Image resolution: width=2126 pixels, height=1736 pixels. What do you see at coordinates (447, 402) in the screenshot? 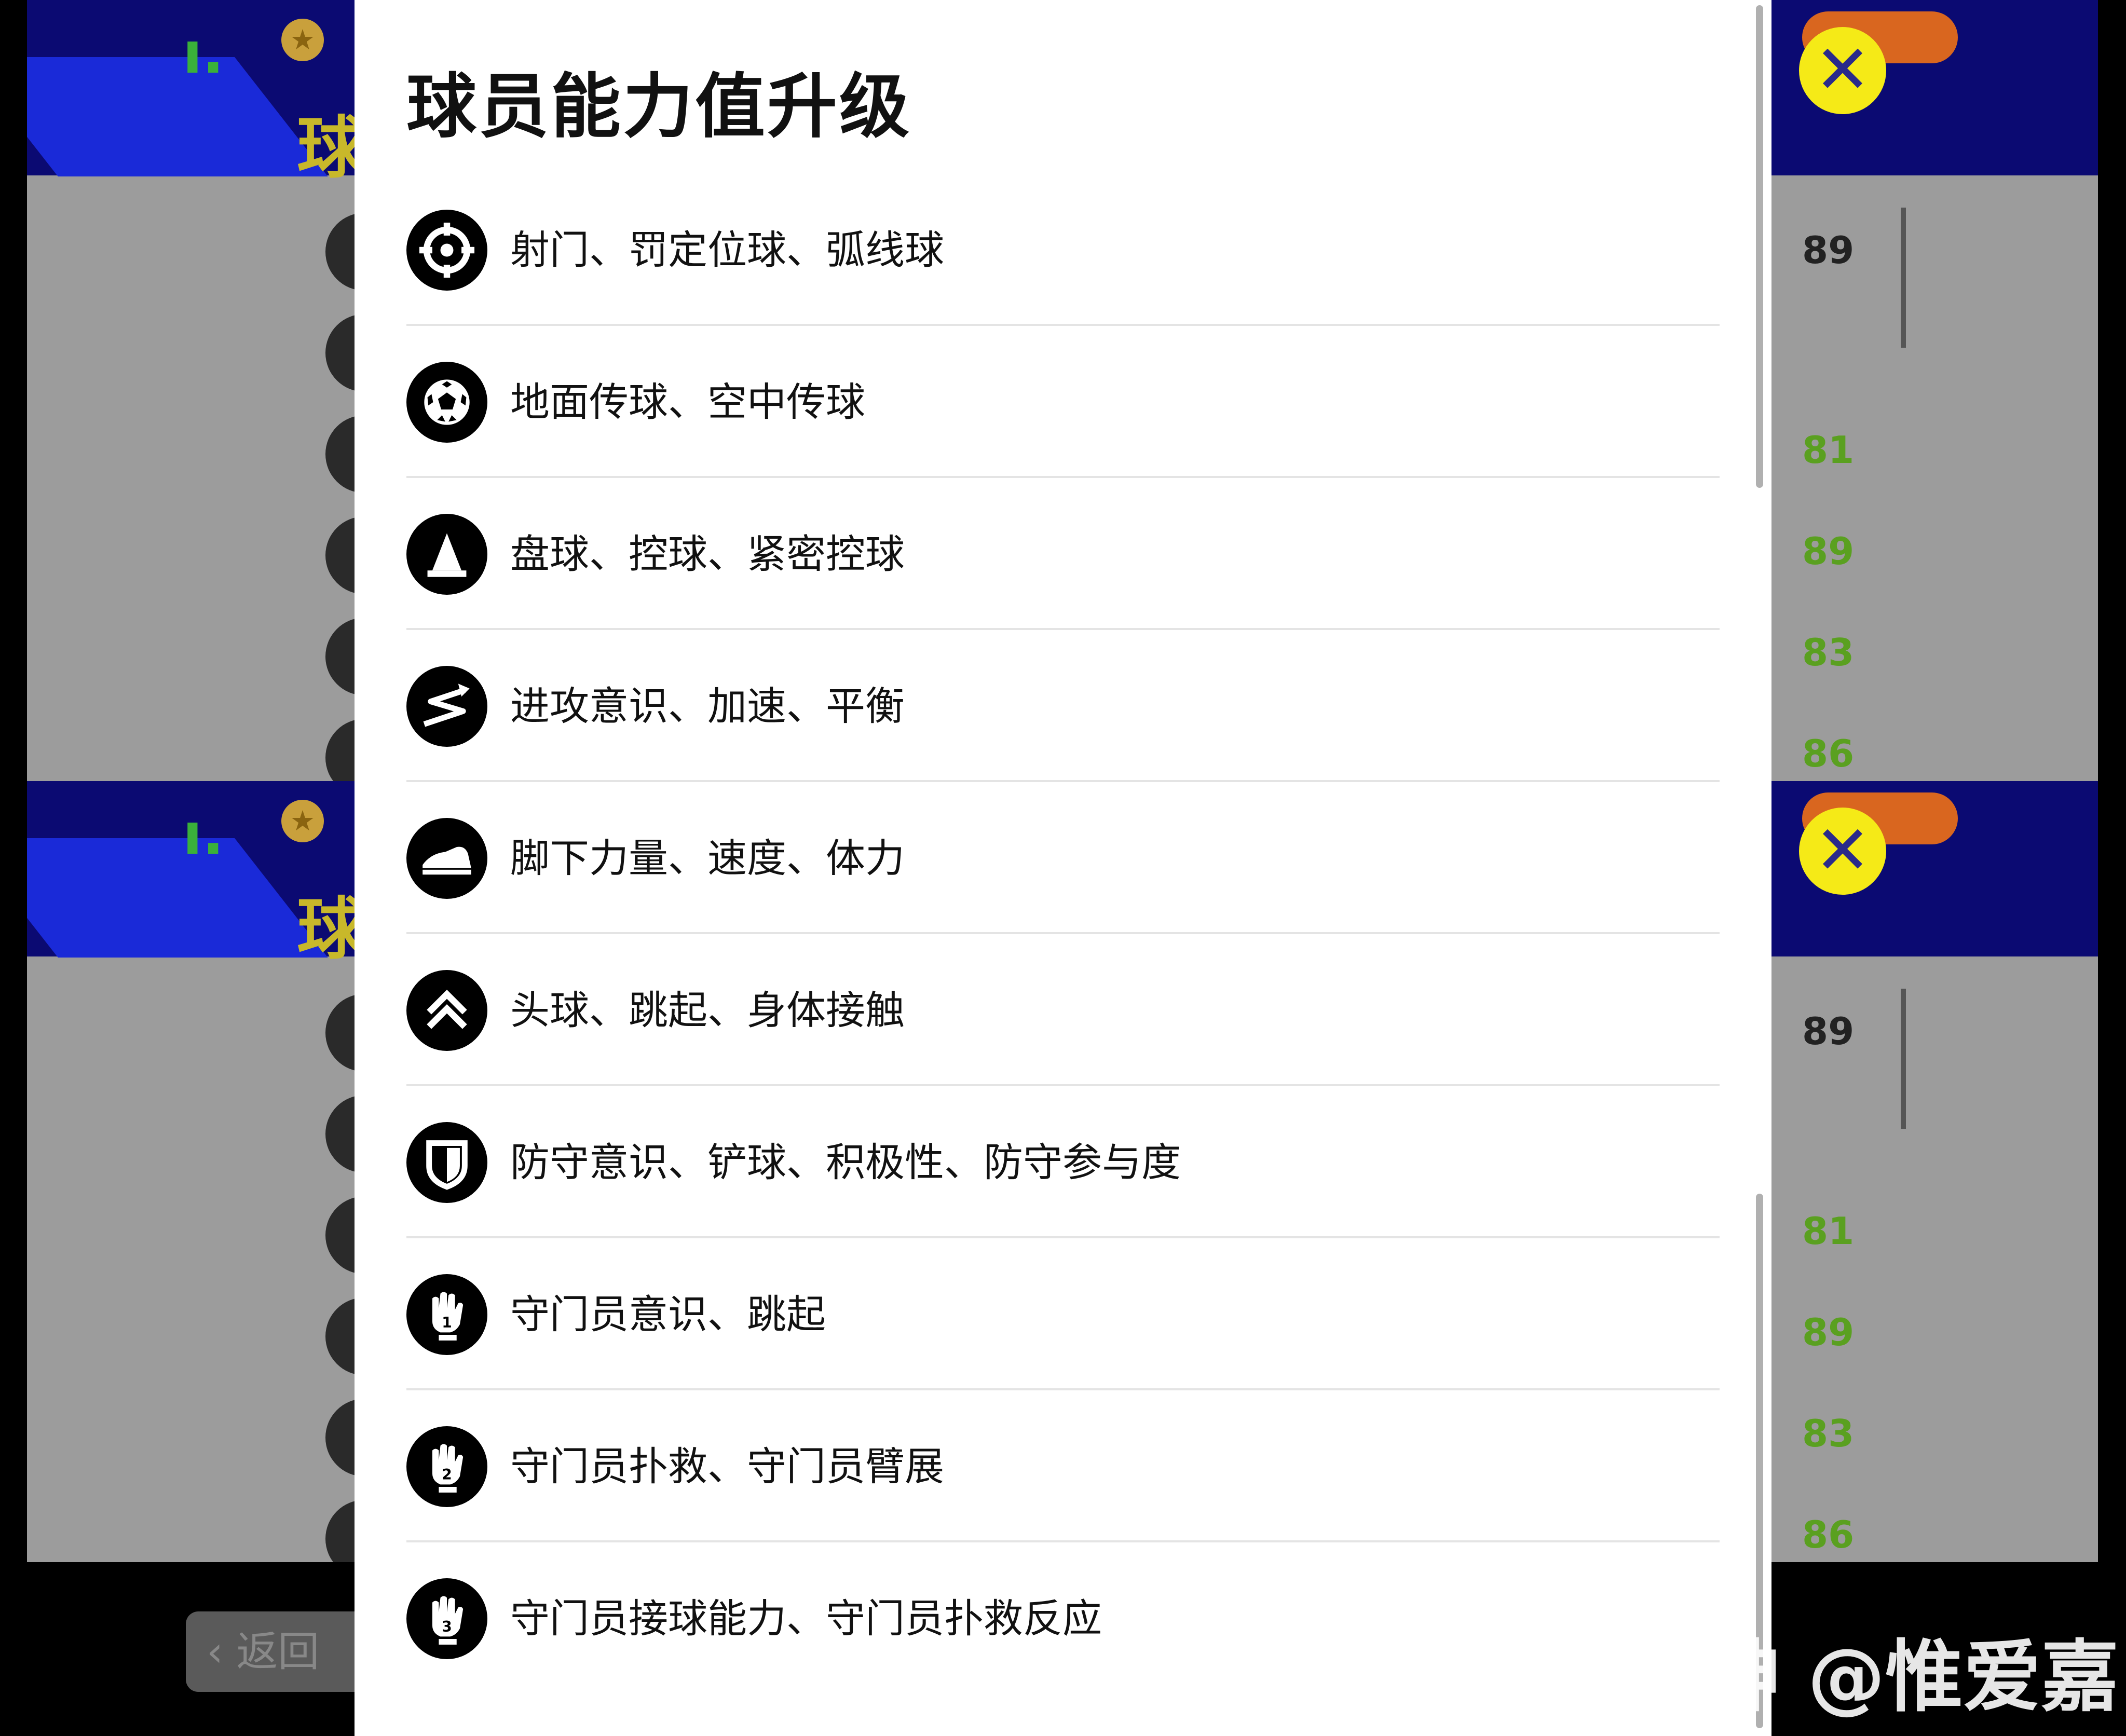
I see `soccer-ball-icon` at bounding box center [447, 402].